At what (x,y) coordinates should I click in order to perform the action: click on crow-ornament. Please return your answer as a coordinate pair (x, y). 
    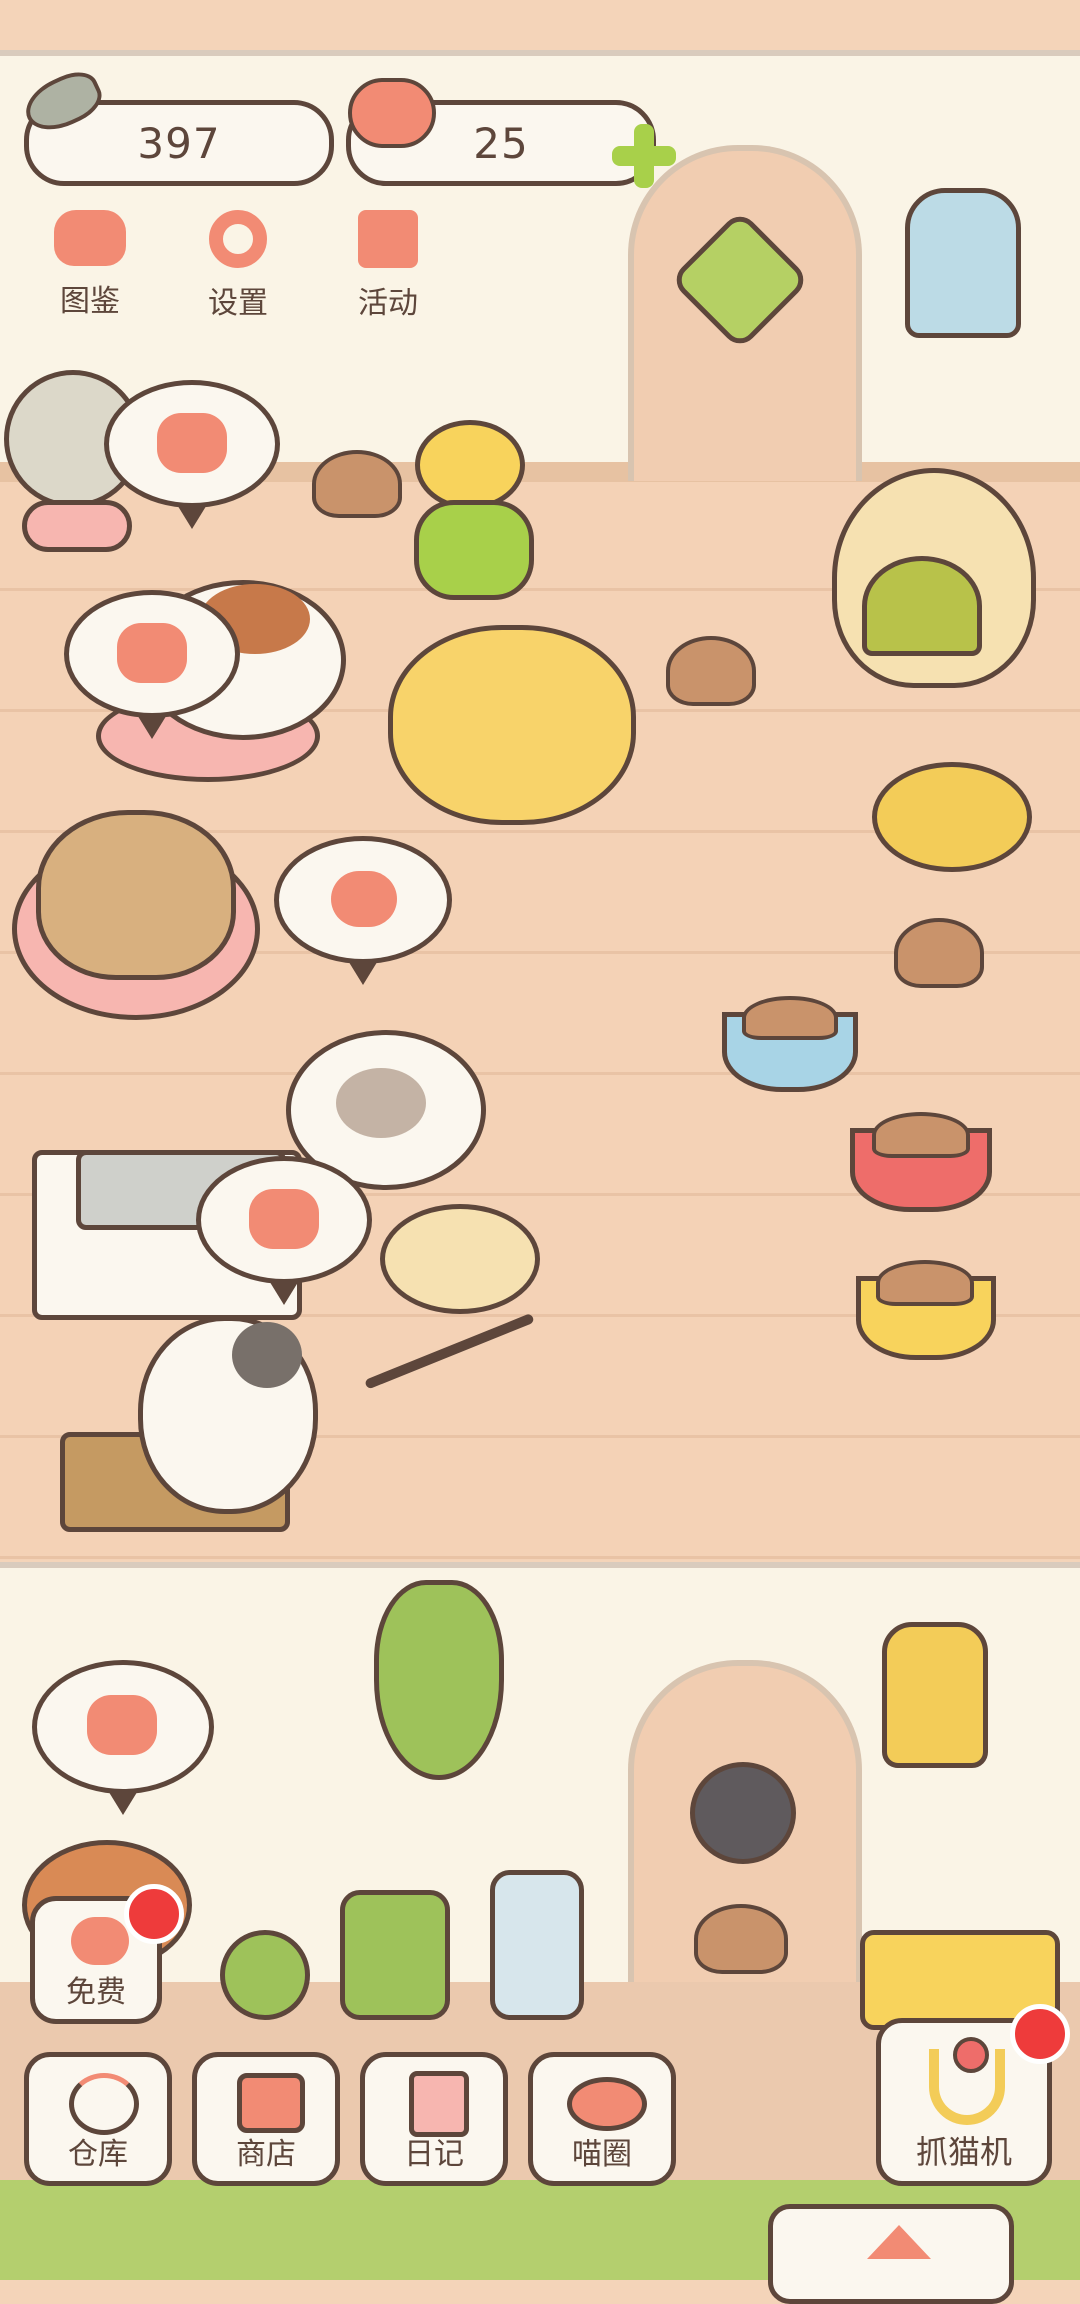
    Looking at the image, I should click on (743, 1813).